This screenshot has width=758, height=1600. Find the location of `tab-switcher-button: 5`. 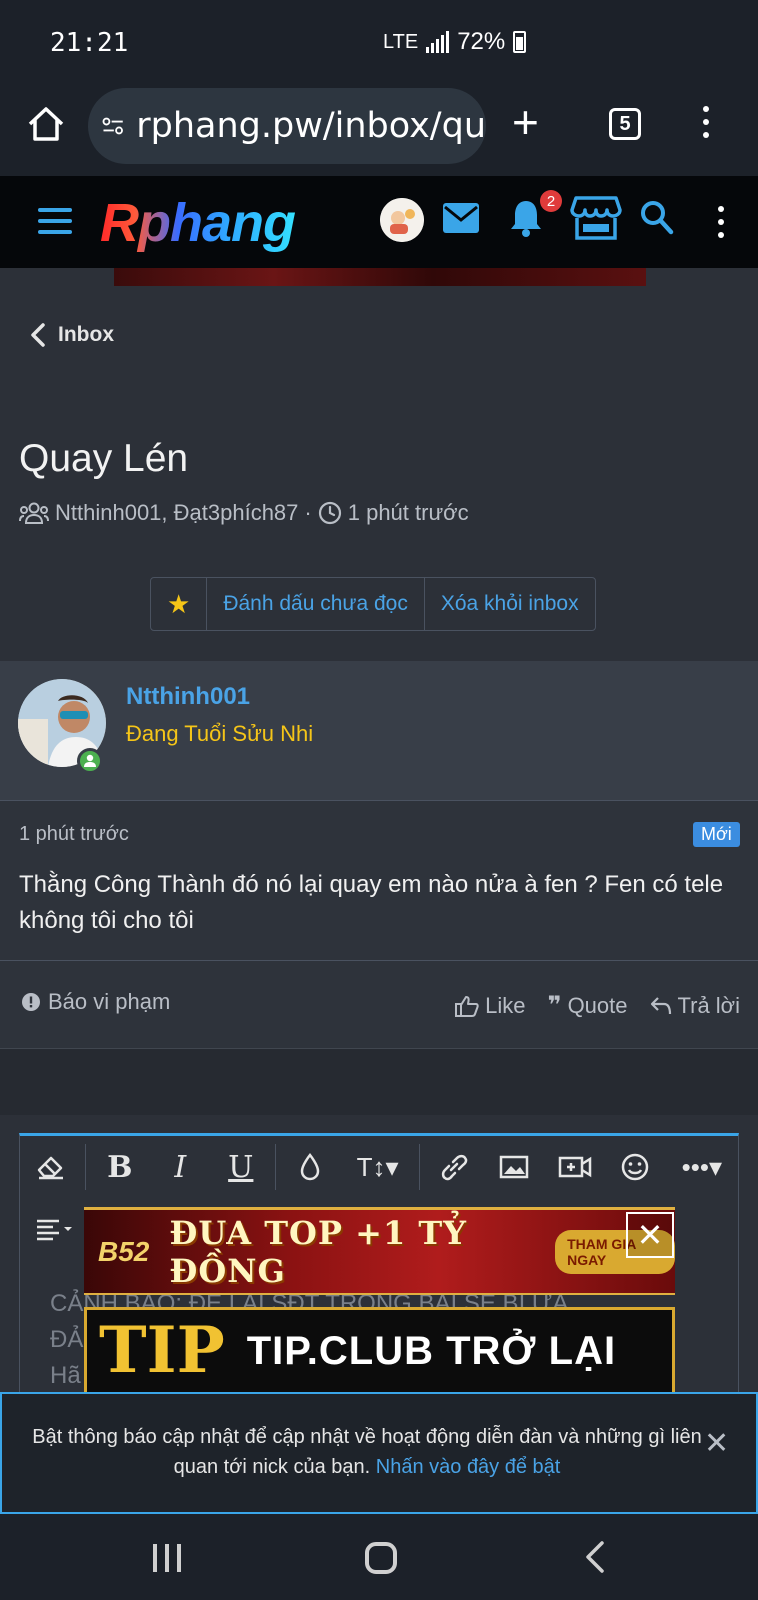

tab-switcher-button: 5 is located at coordinates (625, 124).